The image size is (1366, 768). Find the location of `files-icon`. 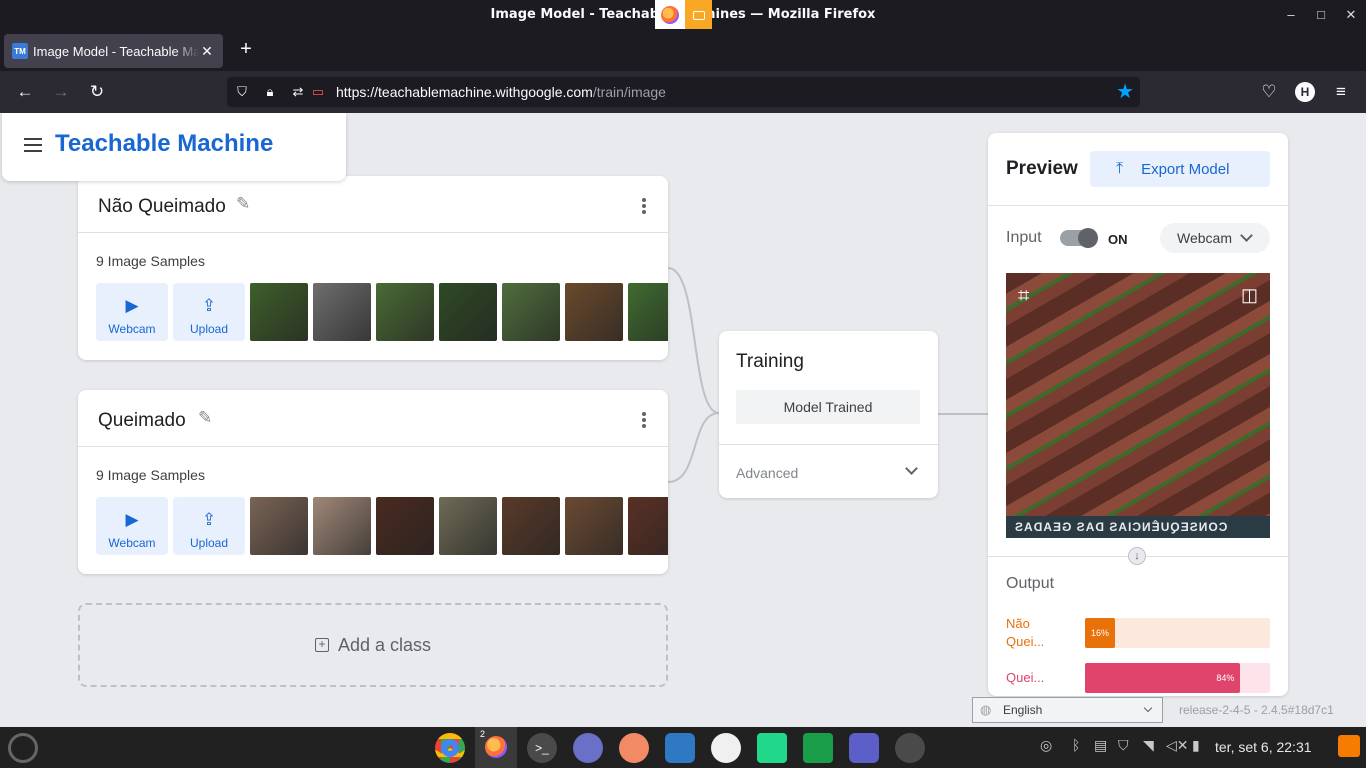

files-icon is located at coordinates (588, 748).